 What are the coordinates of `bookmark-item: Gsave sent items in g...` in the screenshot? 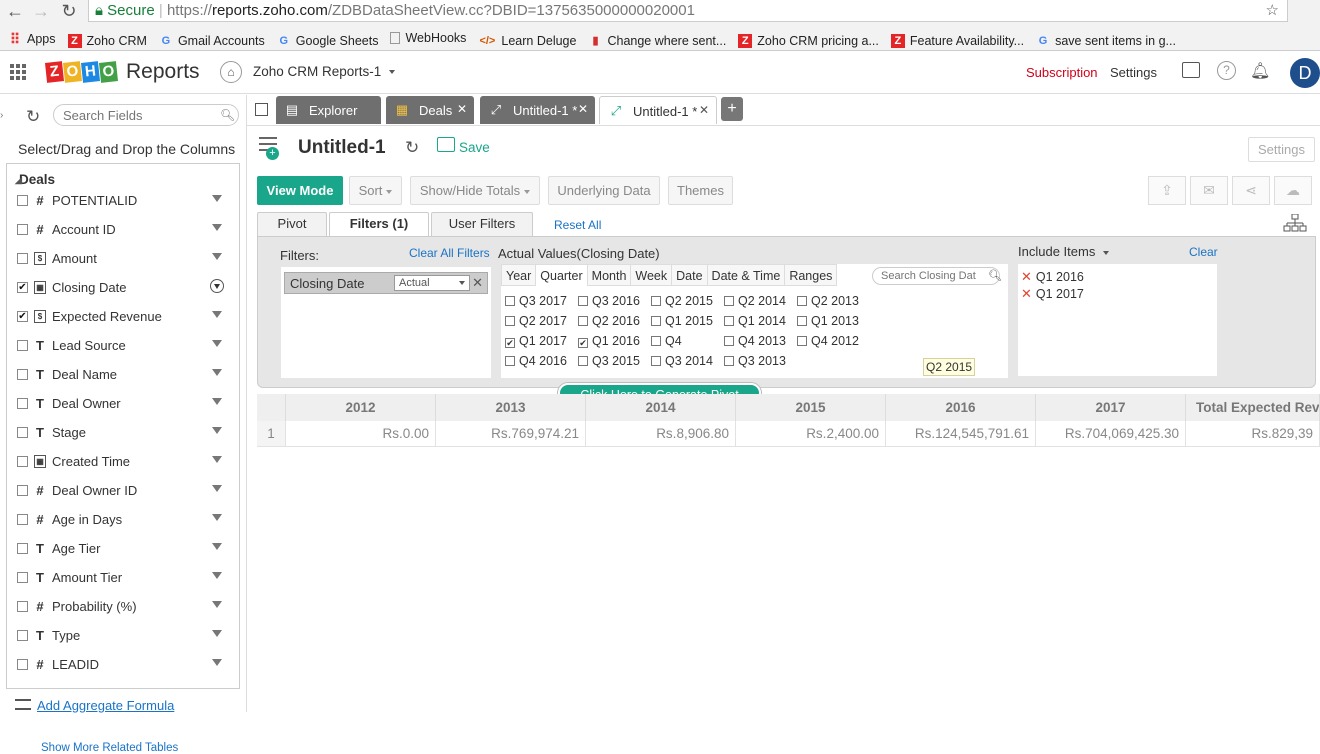 It's located at (1106, 39).